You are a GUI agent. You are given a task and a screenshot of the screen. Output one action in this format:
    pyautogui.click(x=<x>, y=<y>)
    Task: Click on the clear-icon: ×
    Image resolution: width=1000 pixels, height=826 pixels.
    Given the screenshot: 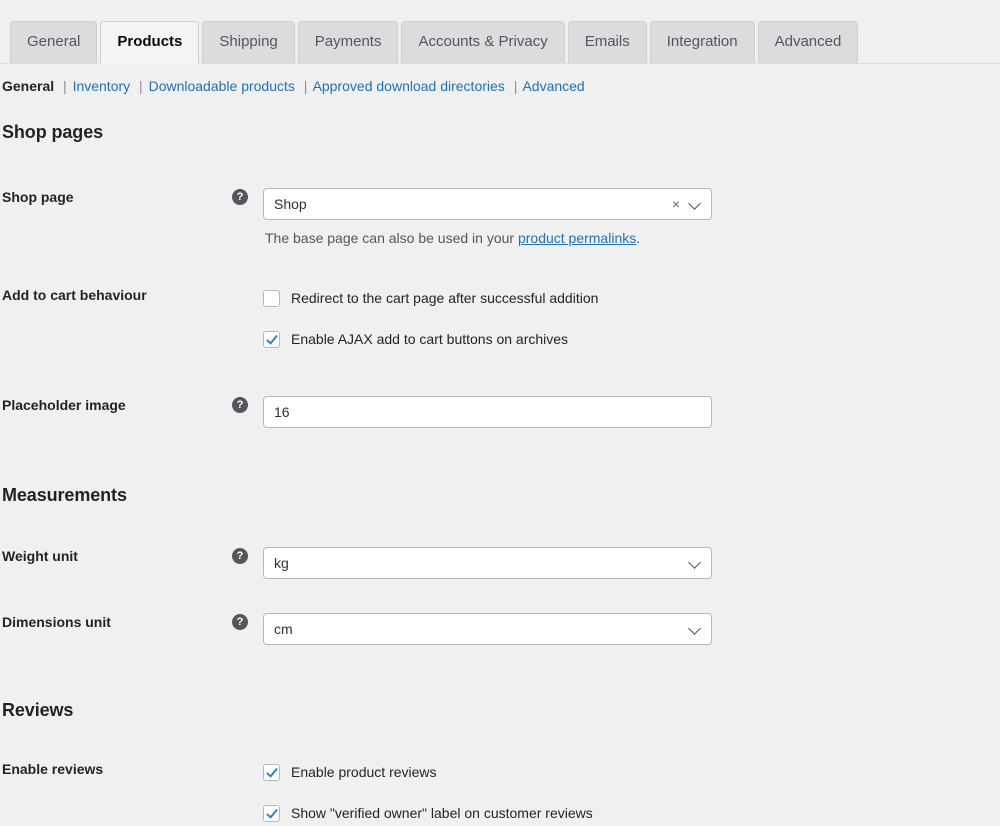 What is the action you would take?
    pyautogui.click(x=676, y=204)
    